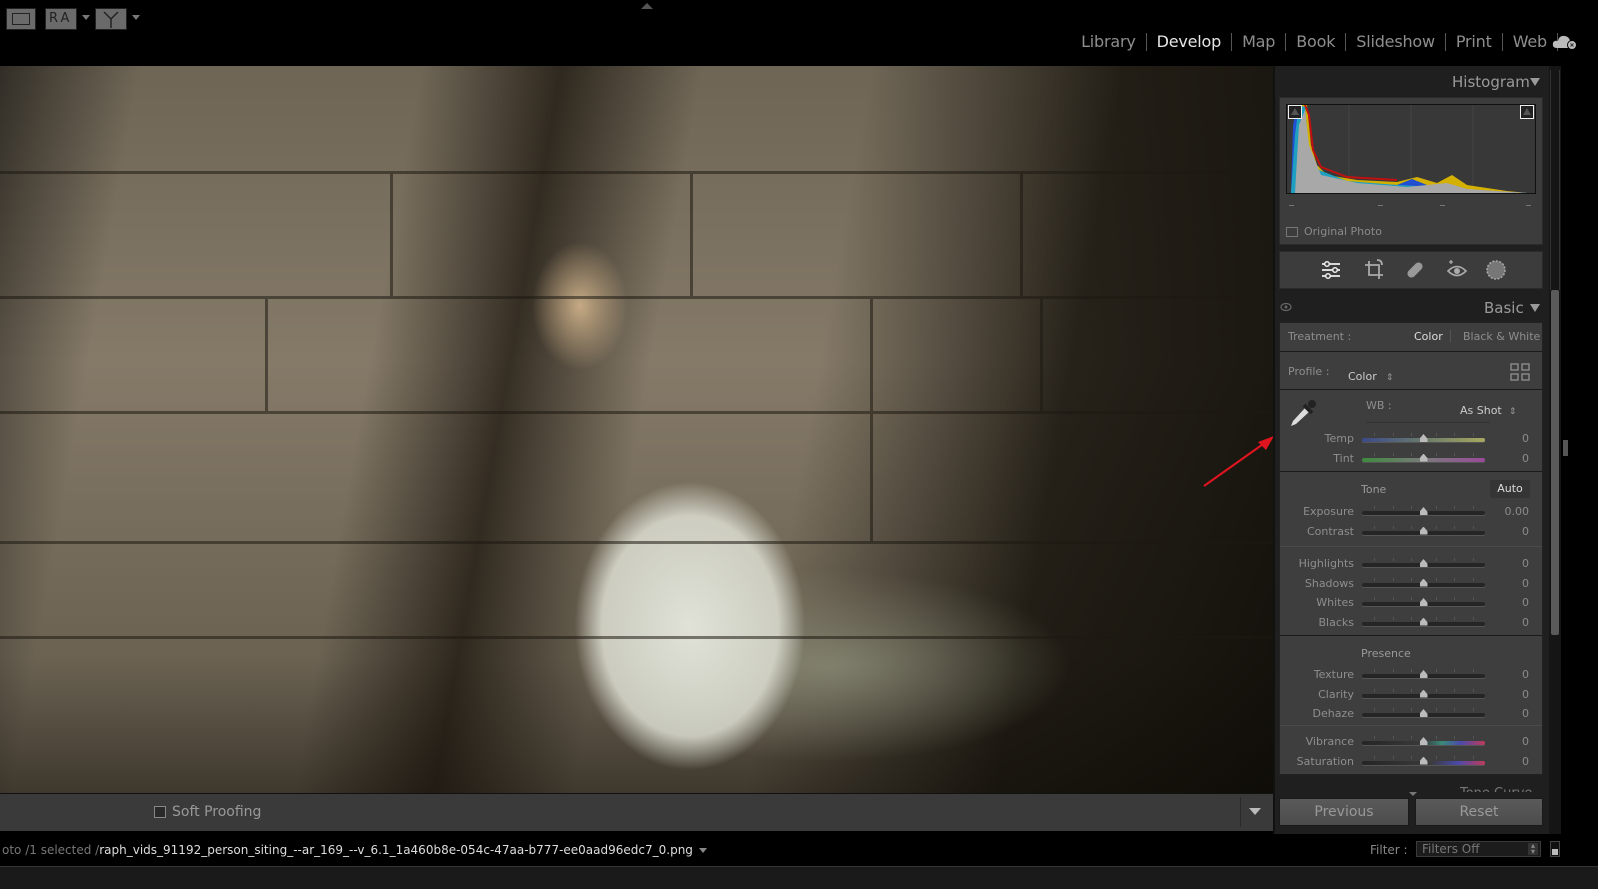  What do you see at coordinates (1496, 788) in the screenshot?
I see `tone-curve-panel-header: Tone Curve` at bounding box center [1496, 788].